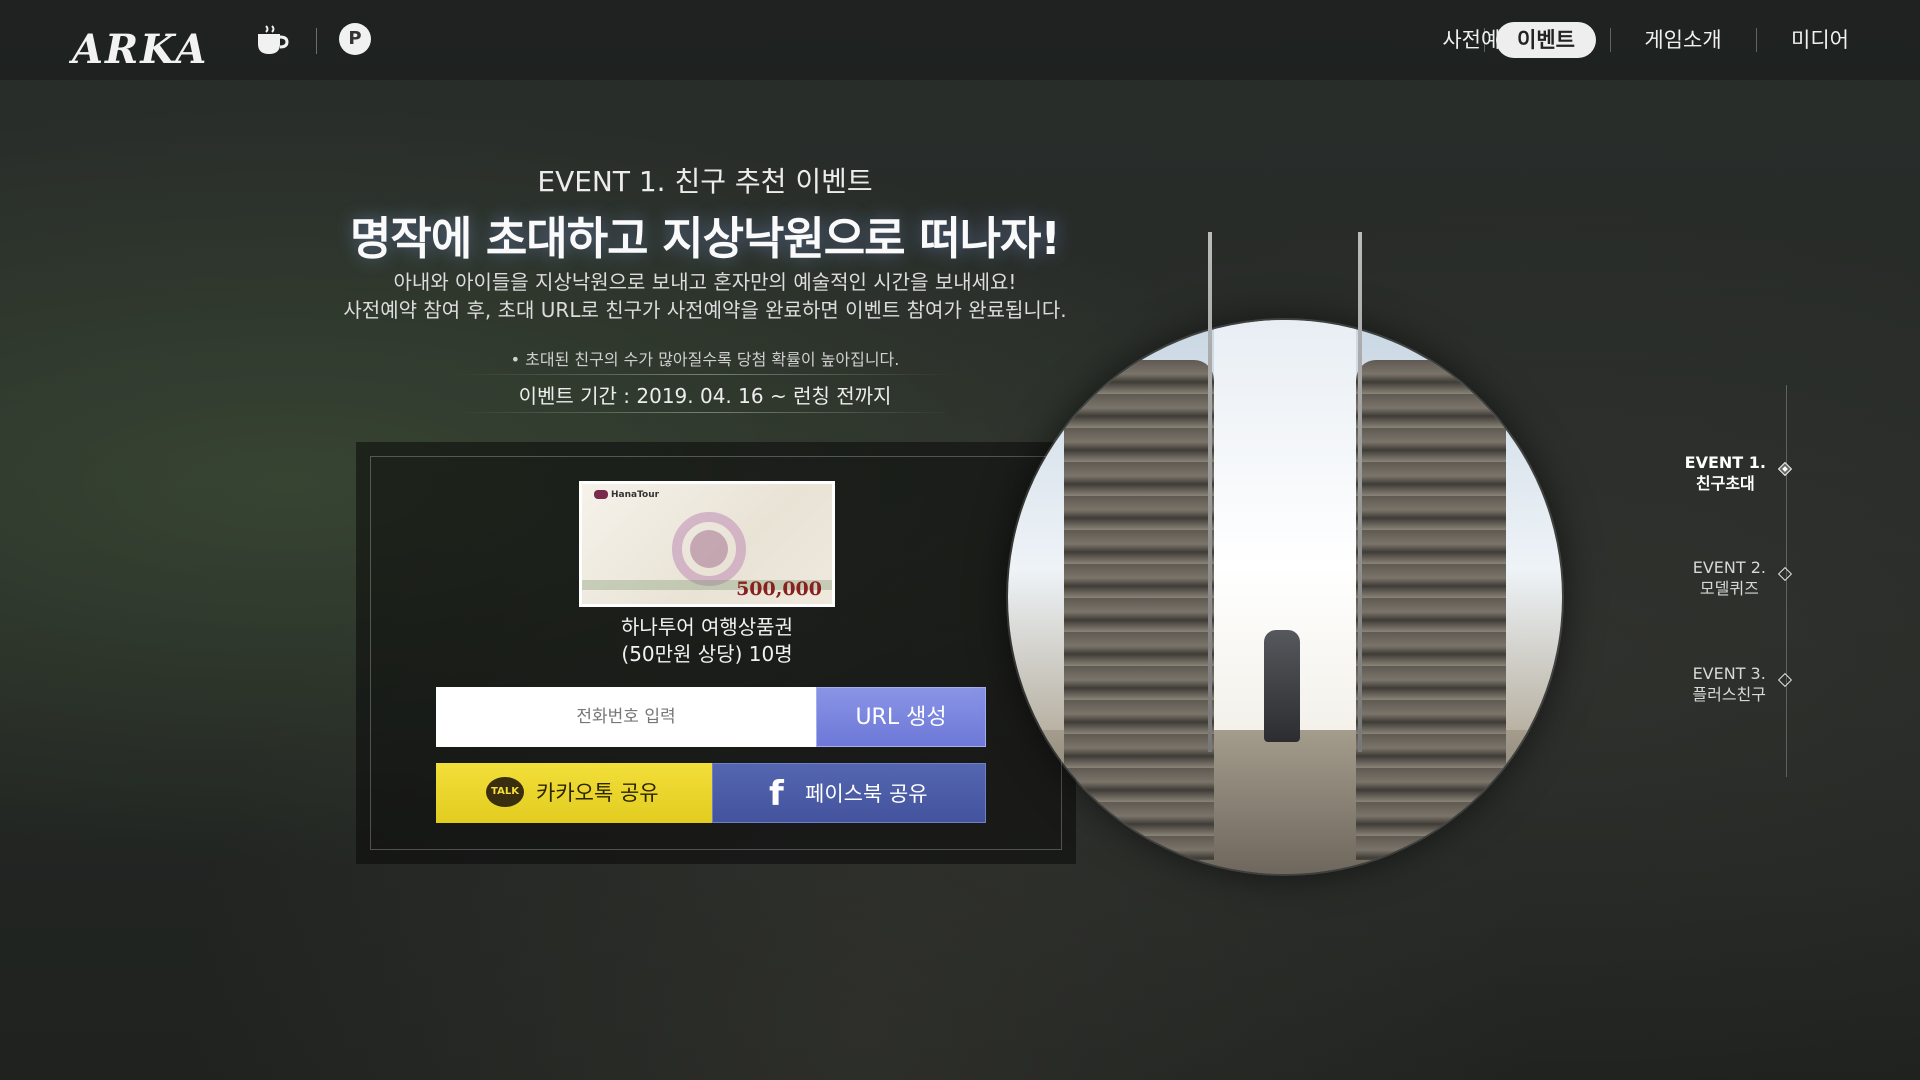  What do you see at coordinates (1139, 610) in the screenshot?
I see `gate-left-tower` at bounding box center [1139, 610].